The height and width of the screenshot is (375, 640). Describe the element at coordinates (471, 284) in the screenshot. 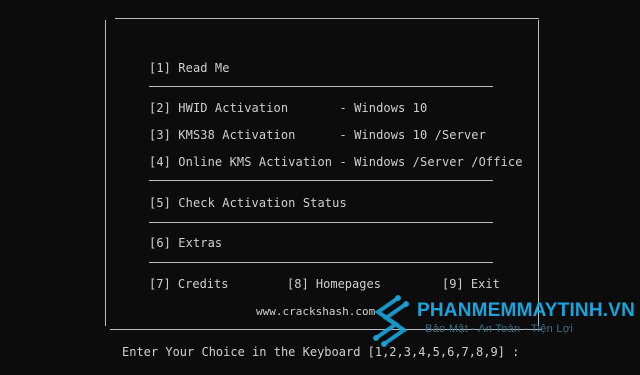

I see `menu-option-exit: [9] Exit` at that location.